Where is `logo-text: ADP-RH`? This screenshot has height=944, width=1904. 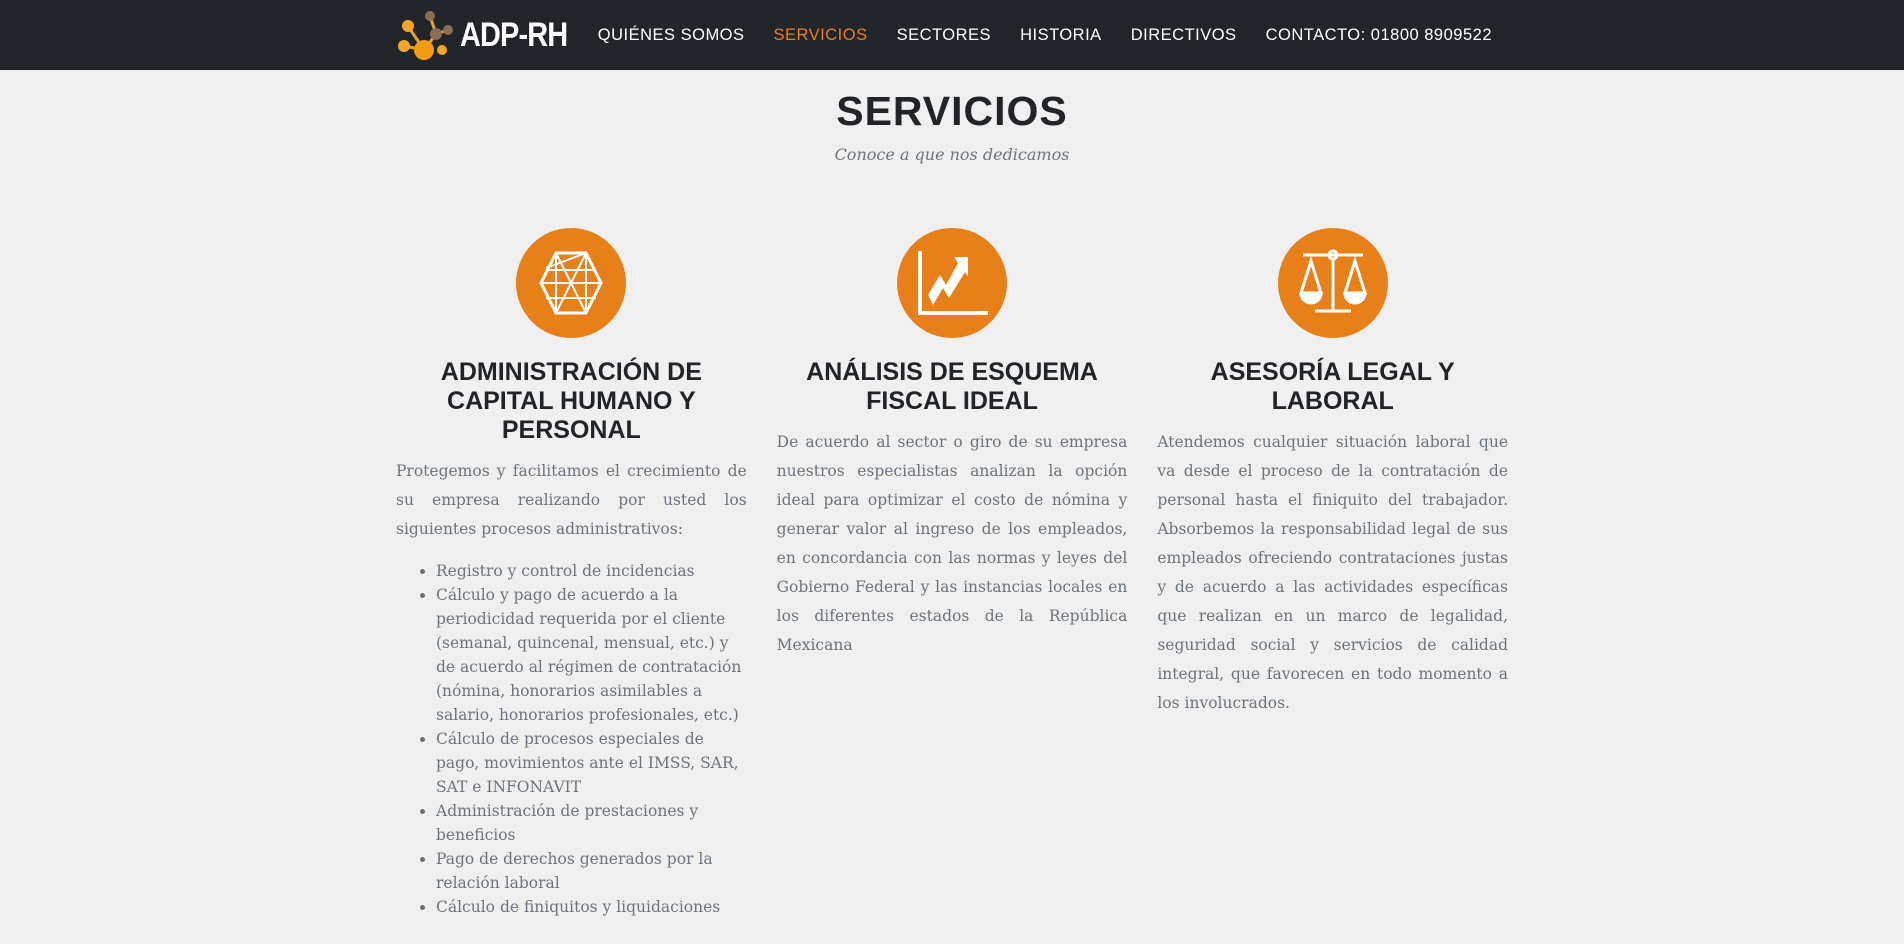 logo-text: ADP-RH is located at coordinates (514, 34).